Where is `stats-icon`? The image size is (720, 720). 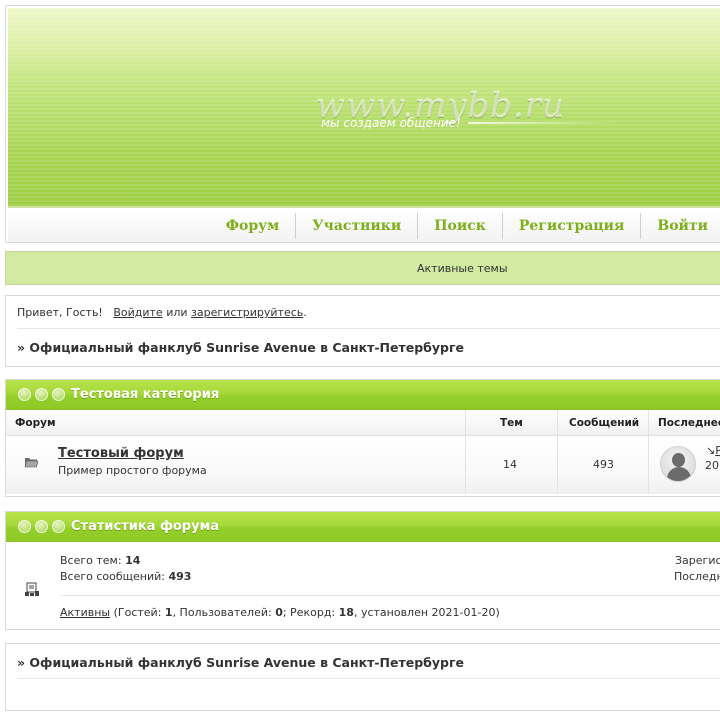 stats-icon is located at coordinates (32, 589).